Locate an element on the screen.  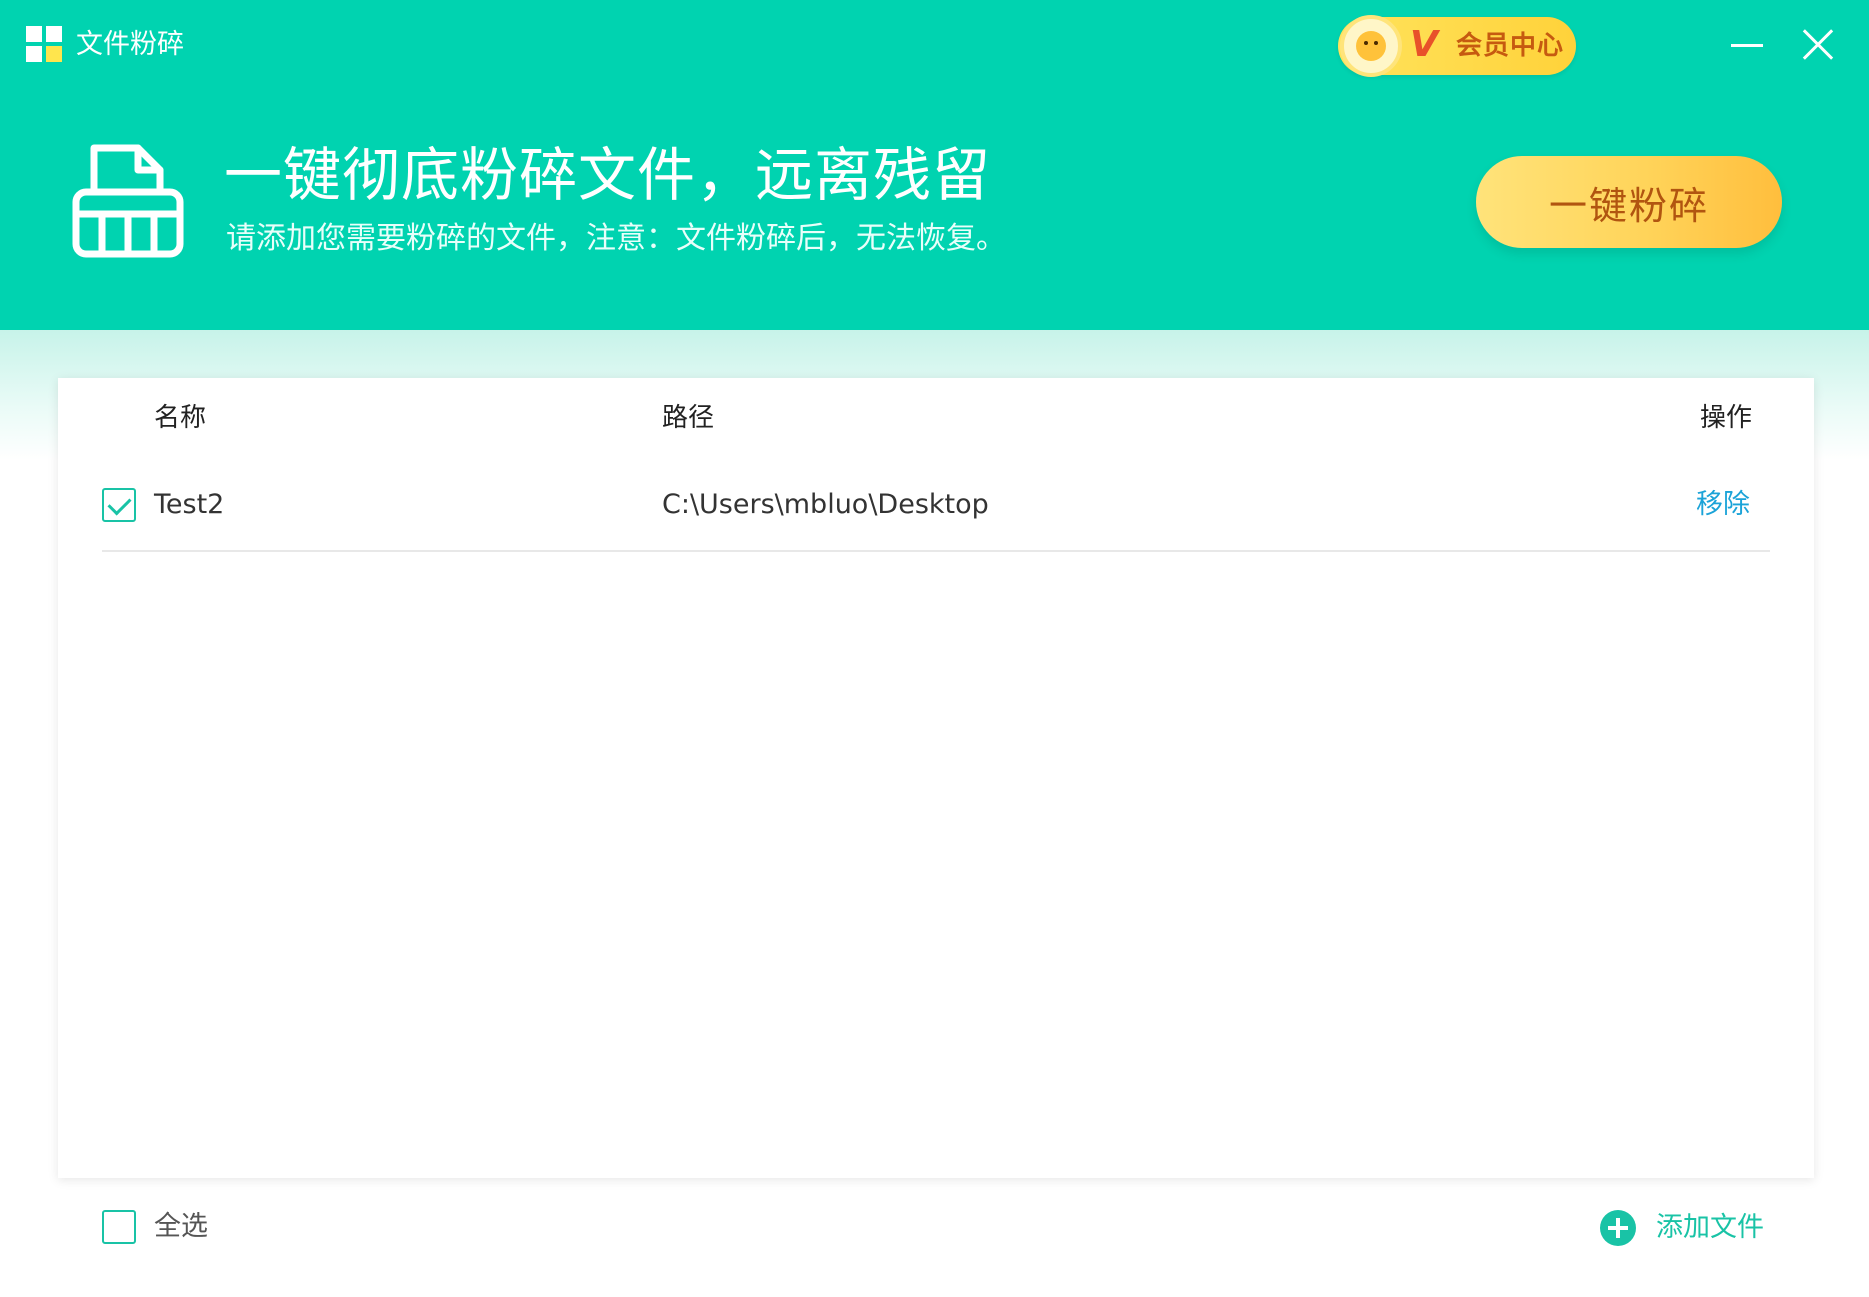
select-all-checkbox is located at coordinates (119, 1227).